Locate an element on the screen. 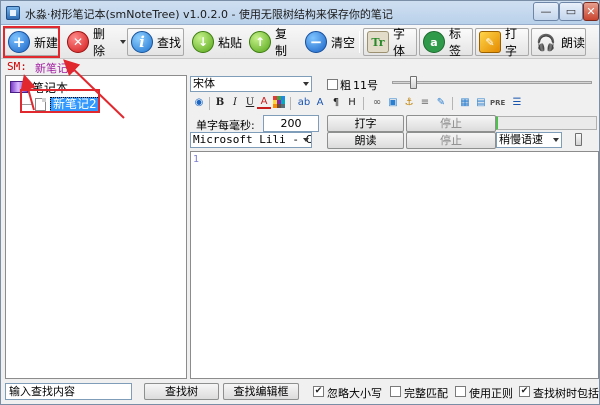 This screenshot has height=405, width=600. clear-label: 清空 is located at coordinates (343, 42).